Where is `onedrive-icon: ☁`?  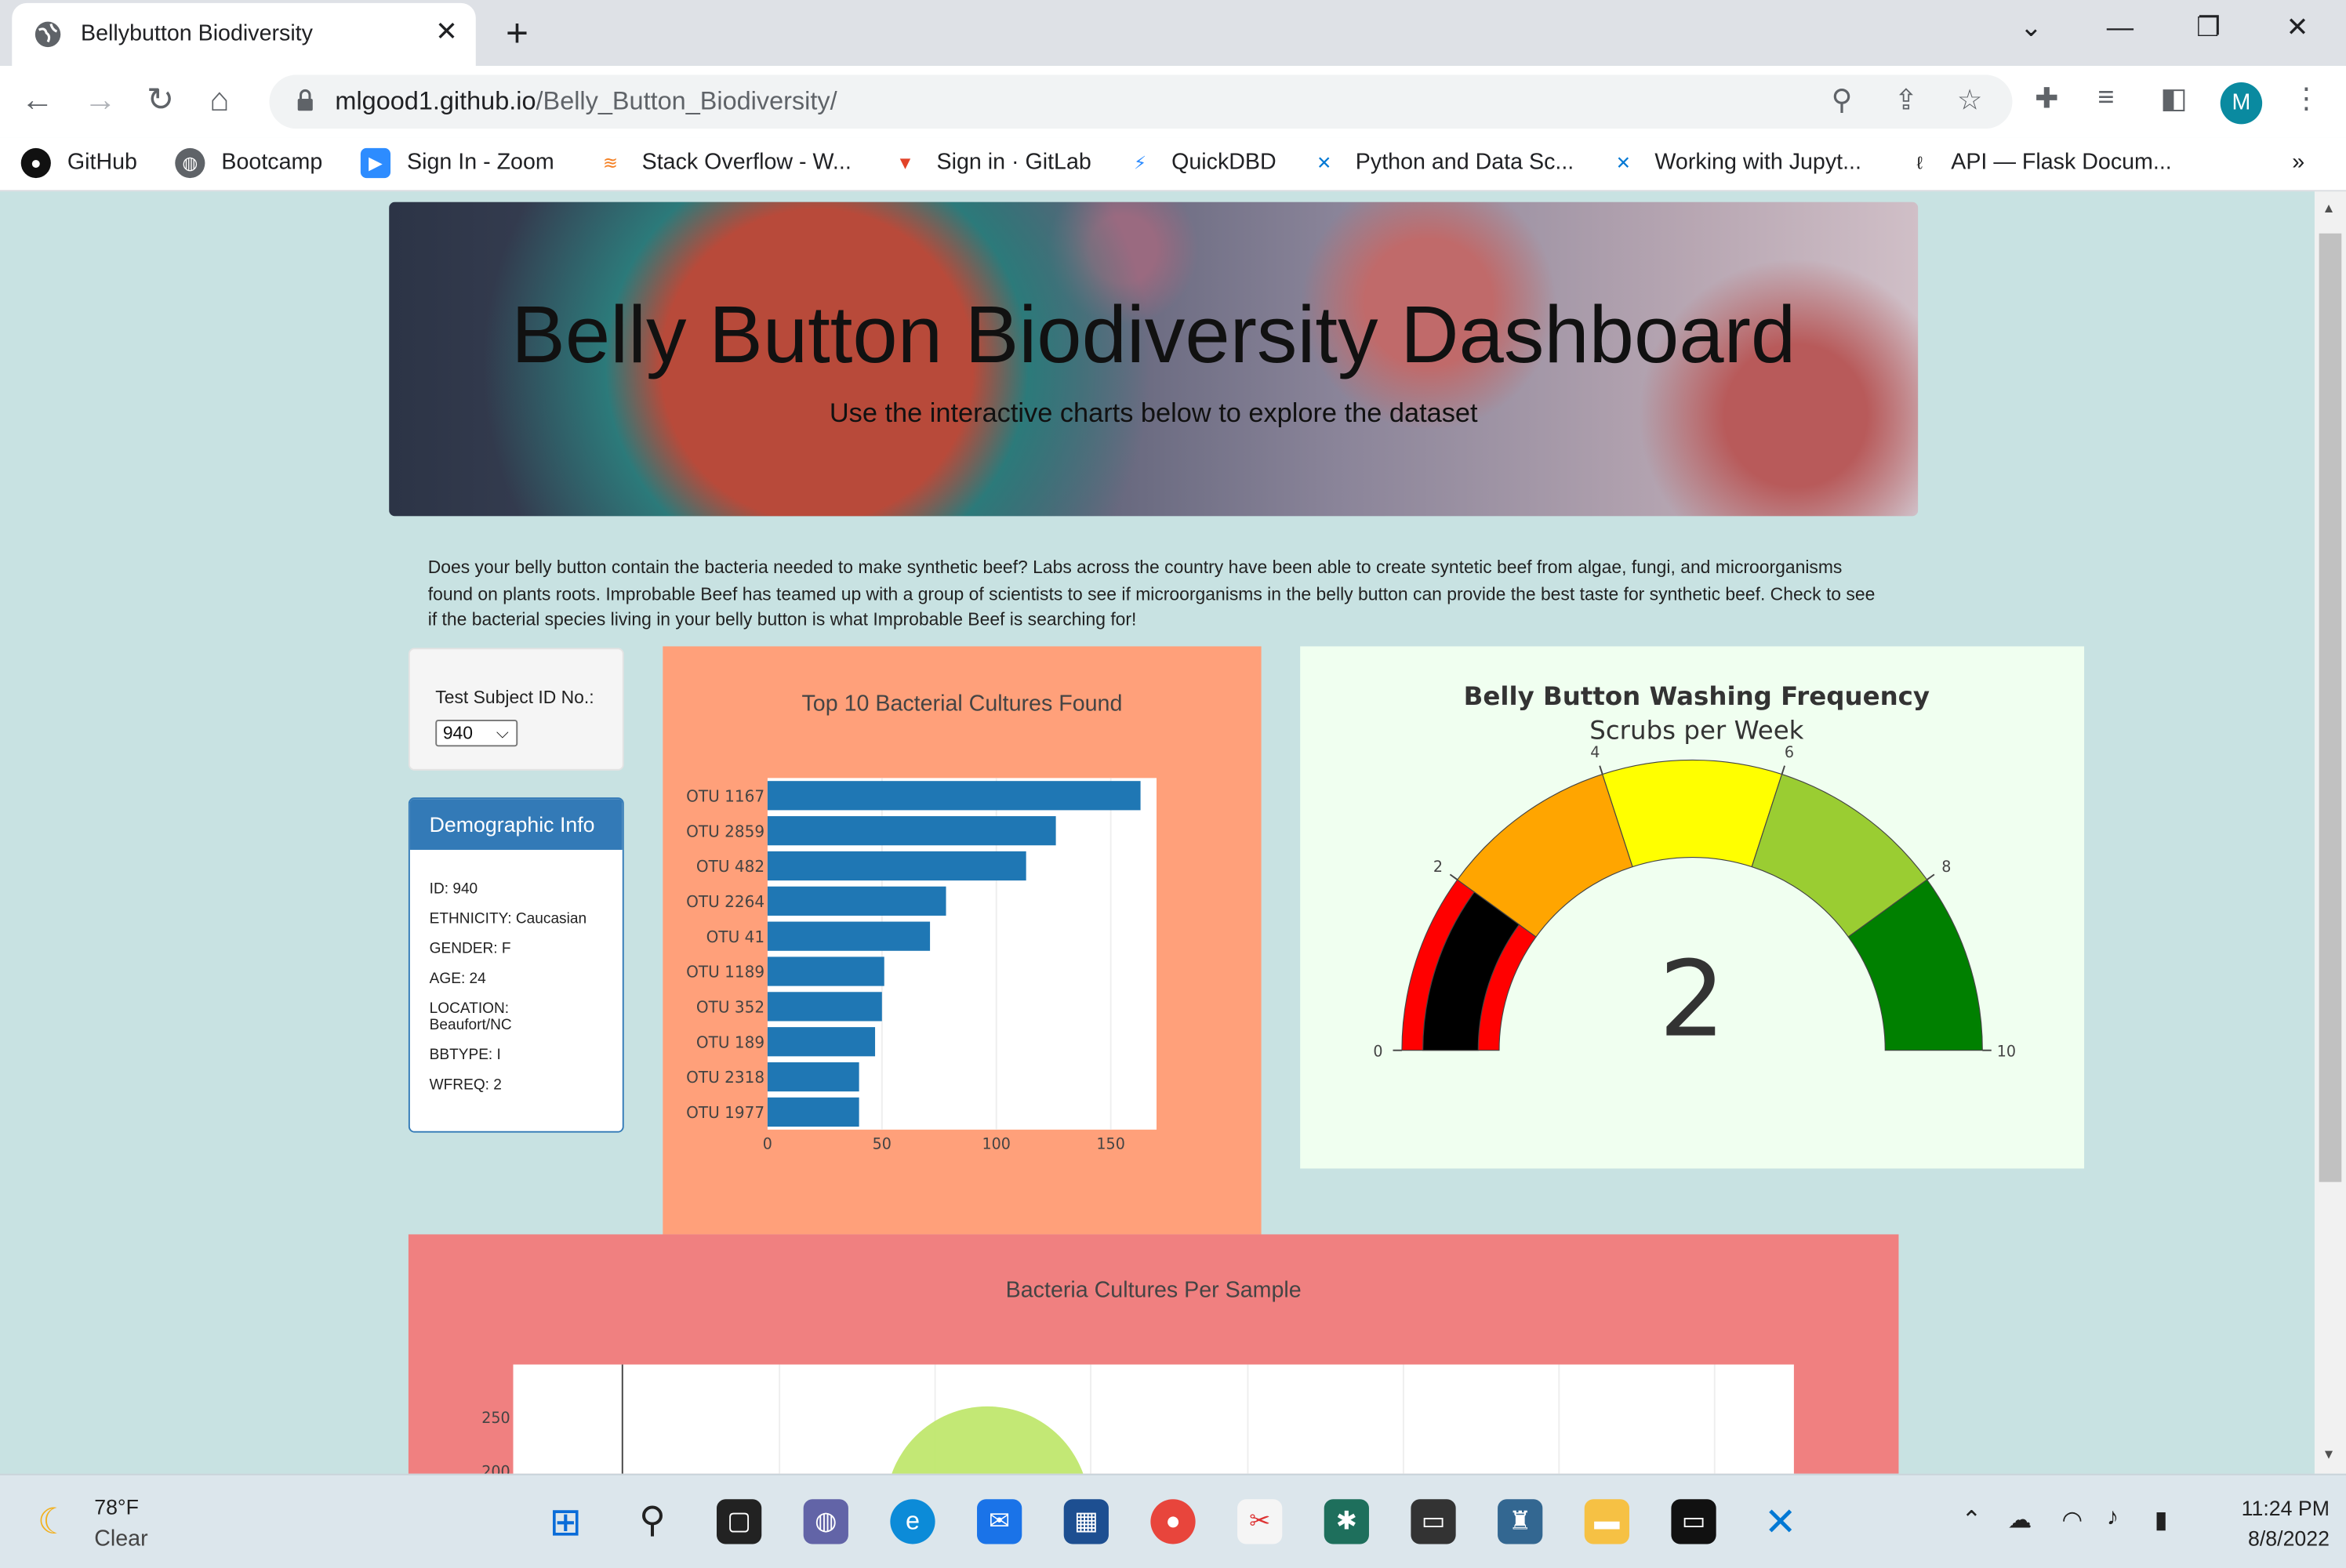 onedrive-icon: ☁ is located at coordinates (2020, 1520).